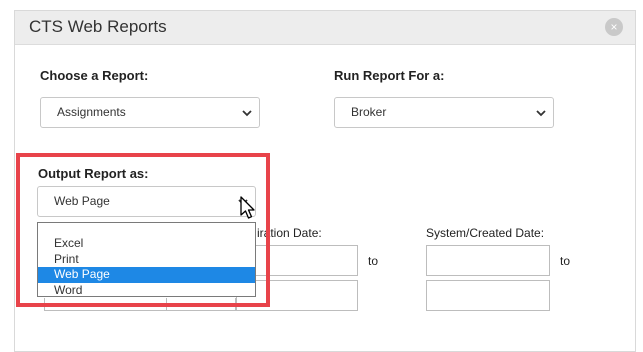  I want to click on option-web-page: Web Page, so click(146, 275).